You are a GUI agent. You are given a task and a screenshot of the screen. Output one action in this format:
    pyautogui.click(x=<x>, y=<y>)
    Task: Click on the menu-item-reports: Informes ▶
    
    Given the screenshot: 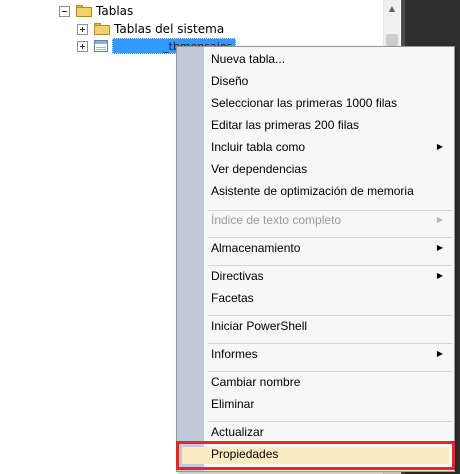 What is the action you would take?
    pyautogui.click(x=328, y=354)
    